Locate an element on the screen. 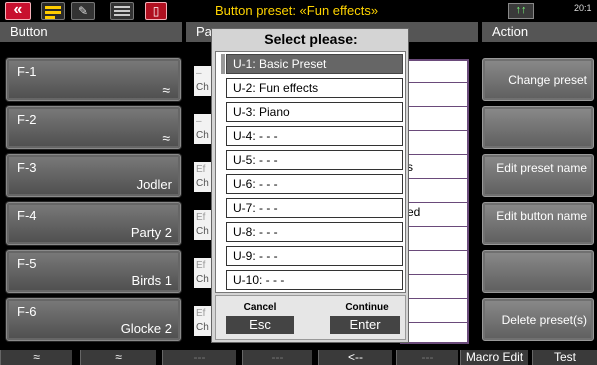  f6-button: F-6 Glocke 2 is located at coordinates (93, 319).